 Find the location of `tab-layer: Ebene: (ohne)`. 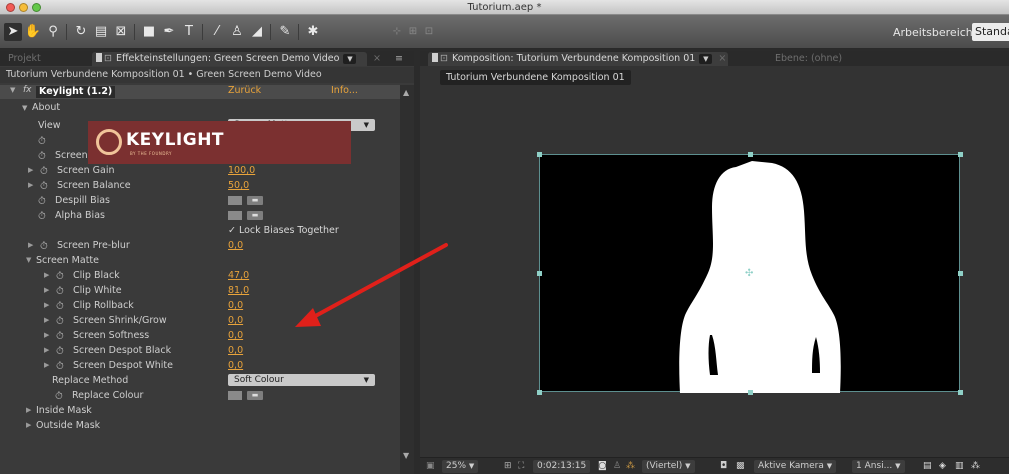

tab-layer: Ebene: (ohne) is located at coordinates (808, 59).